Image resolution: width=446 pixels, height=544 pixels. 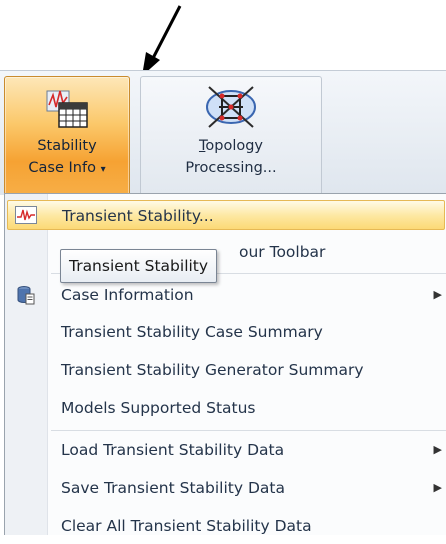 I want to click on menu-item-load-data: Load Transient Stability Data ▶, so click(x=225, y=450).